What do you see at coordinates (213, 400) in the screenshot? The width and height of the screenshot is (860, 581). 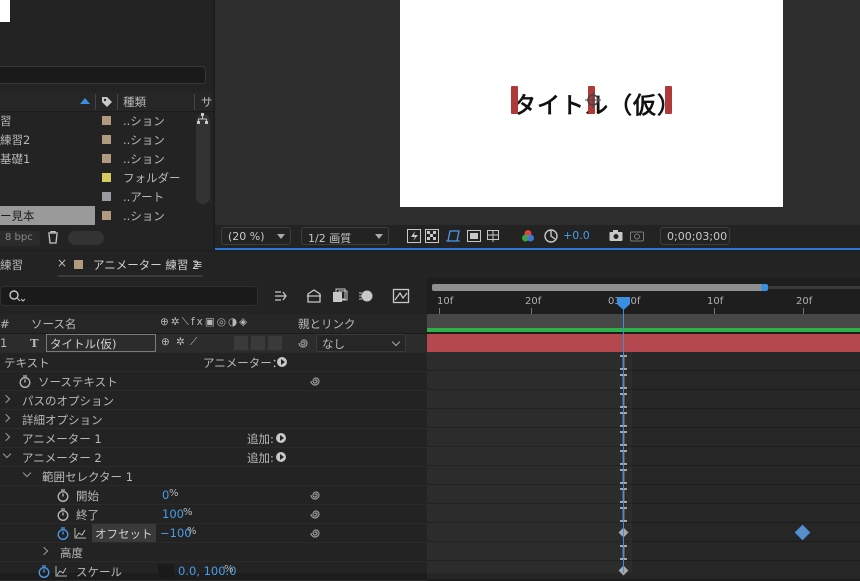 I see `property-group-path-options: パスのオプション` at bounding box center [213, 400].